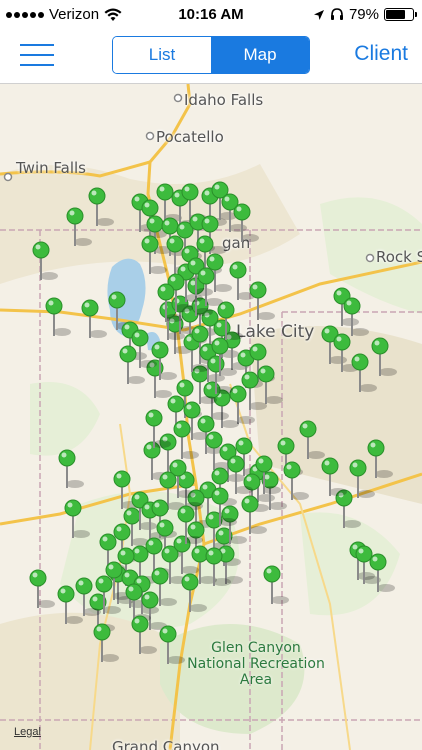 The height and width of the screenshot is (750, 422). What do you see at coordinates (162, 55) in the screenshot?
I see `list-segment: List` at bounding box center [162, 55].